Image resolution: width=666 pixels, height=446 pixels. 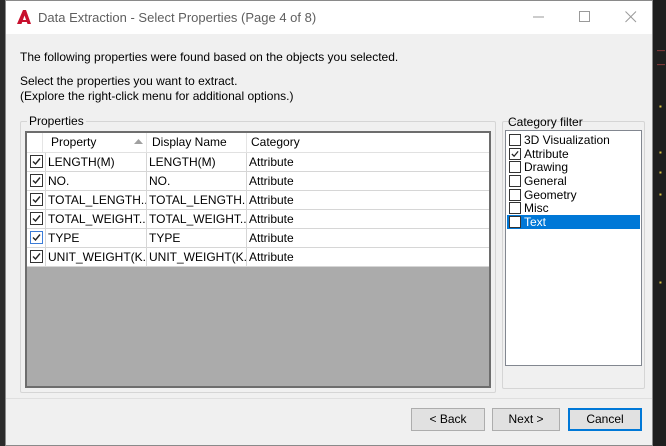 I want to click on display-name-cell: TYPE, so click(x=197, y=238).